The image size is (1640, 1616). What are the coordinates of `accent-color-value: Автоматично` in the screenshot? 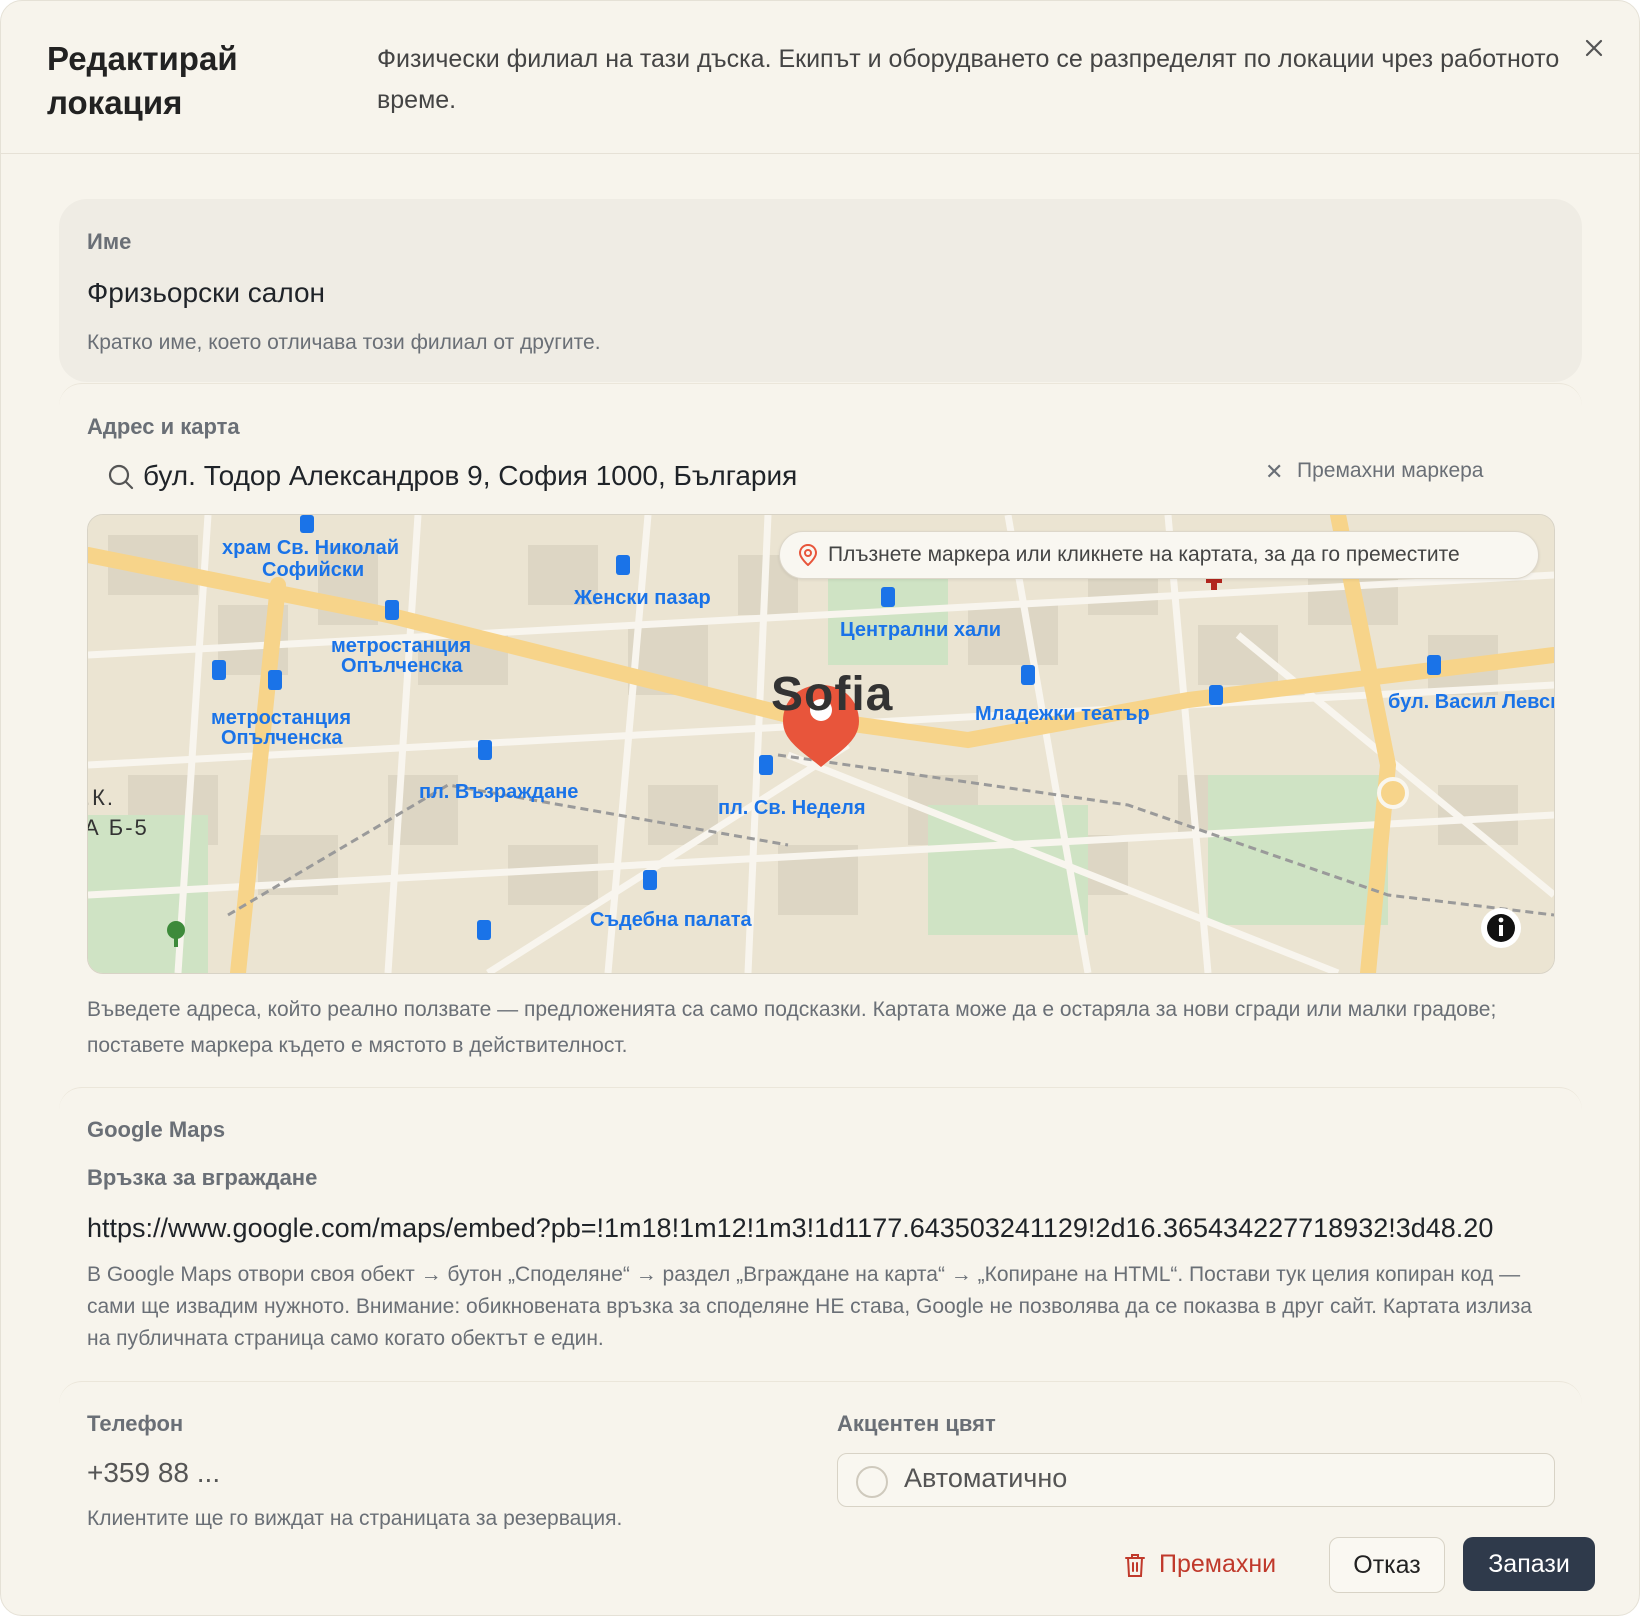 It's located at (986, 1478).